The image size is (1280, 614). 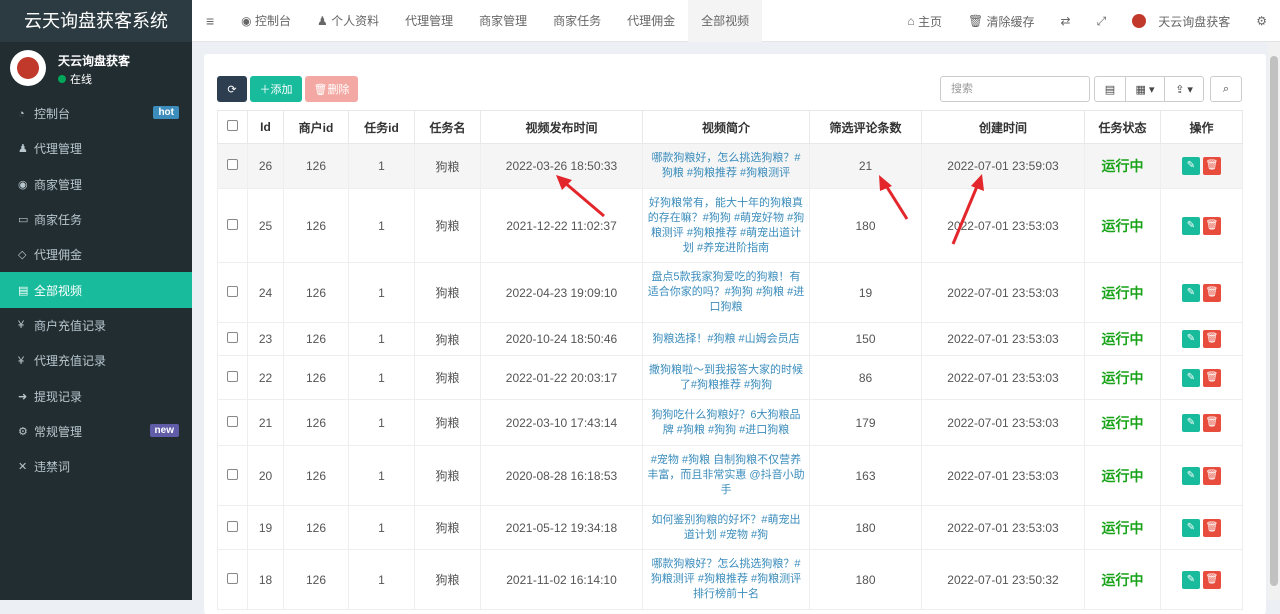 What do you see at coordinates (1139, 21) in the screenshot?
I see `account-avatar` at bounding box center [1139, 21].